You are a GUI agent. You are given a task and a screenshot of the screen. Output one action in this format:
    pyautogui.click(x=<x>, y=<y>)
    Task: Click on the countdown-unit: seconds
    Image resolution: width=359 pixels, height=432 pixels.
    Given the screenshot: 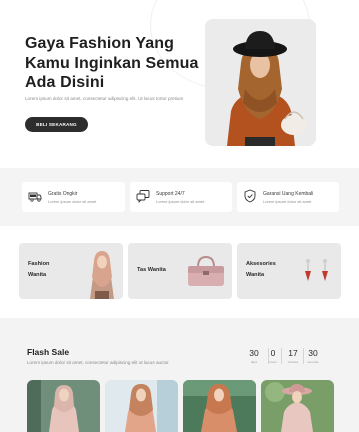 What is the action you would take?
    pyautogui.click(x=313, y=362)
    